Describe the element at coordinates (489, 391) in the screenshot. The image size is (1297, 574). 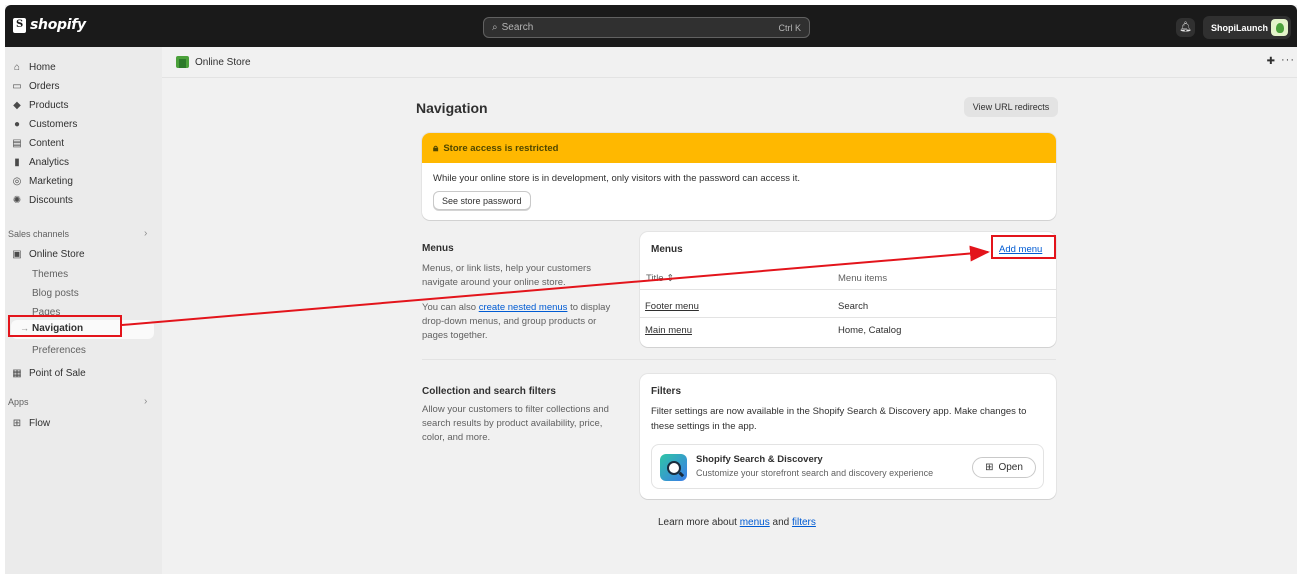
I see `filters-section-title: Collection and search filters` at that location.